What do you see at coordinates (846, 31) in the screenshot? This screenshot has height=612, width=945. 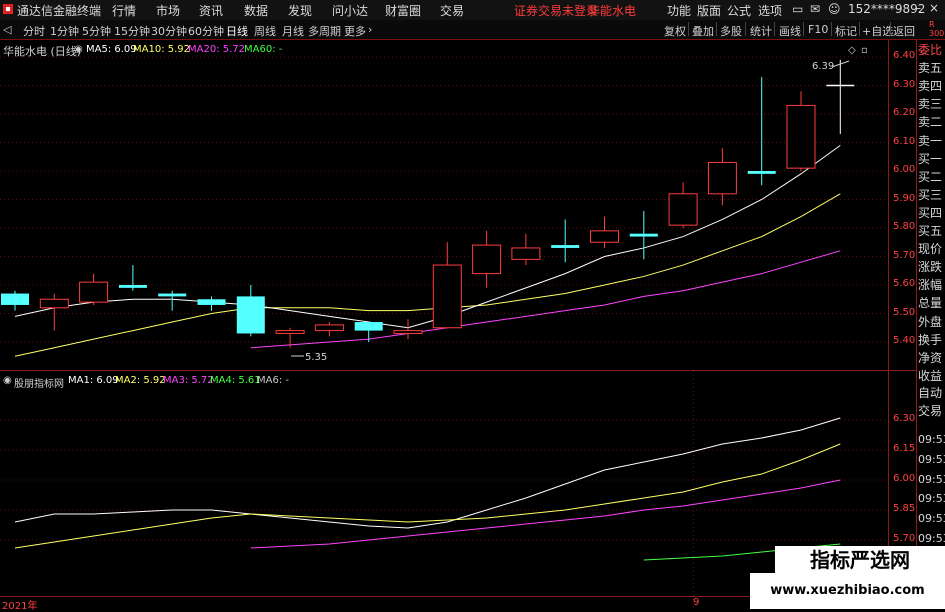 I see `tool-biaoji: 标记` at bounding box center [846, 31].